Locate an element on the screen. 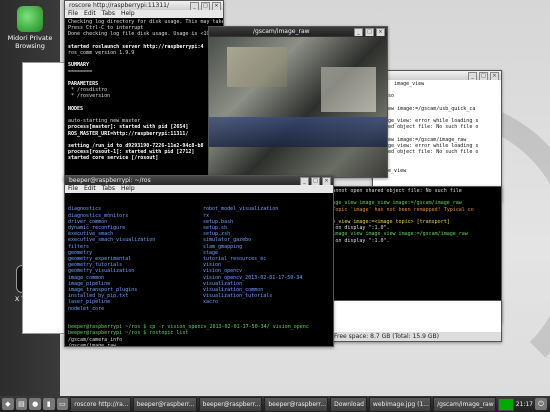 The height and width of the screenshot is (412, 550). terminal-line: /gscam/image_raw is located at coordinates (92, 344).